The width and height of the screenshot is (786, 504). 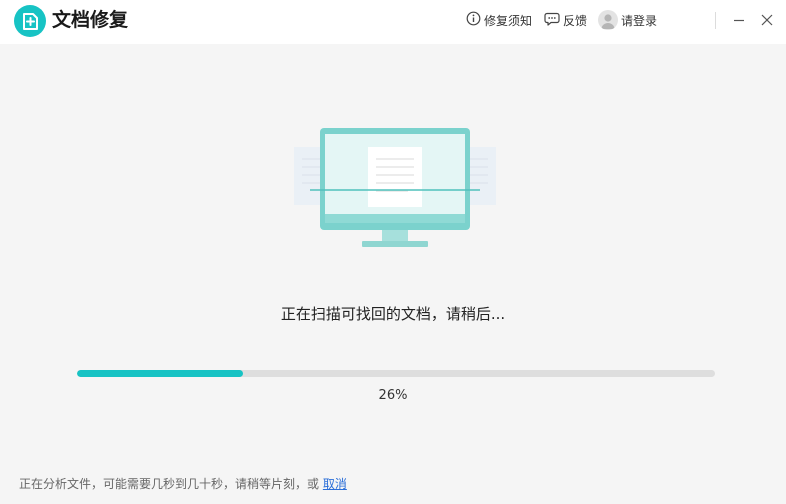 What do you see at coordinates (473, 20) in the screenshot?
I see `info-circle-icon` at bounding box center [473, 20].